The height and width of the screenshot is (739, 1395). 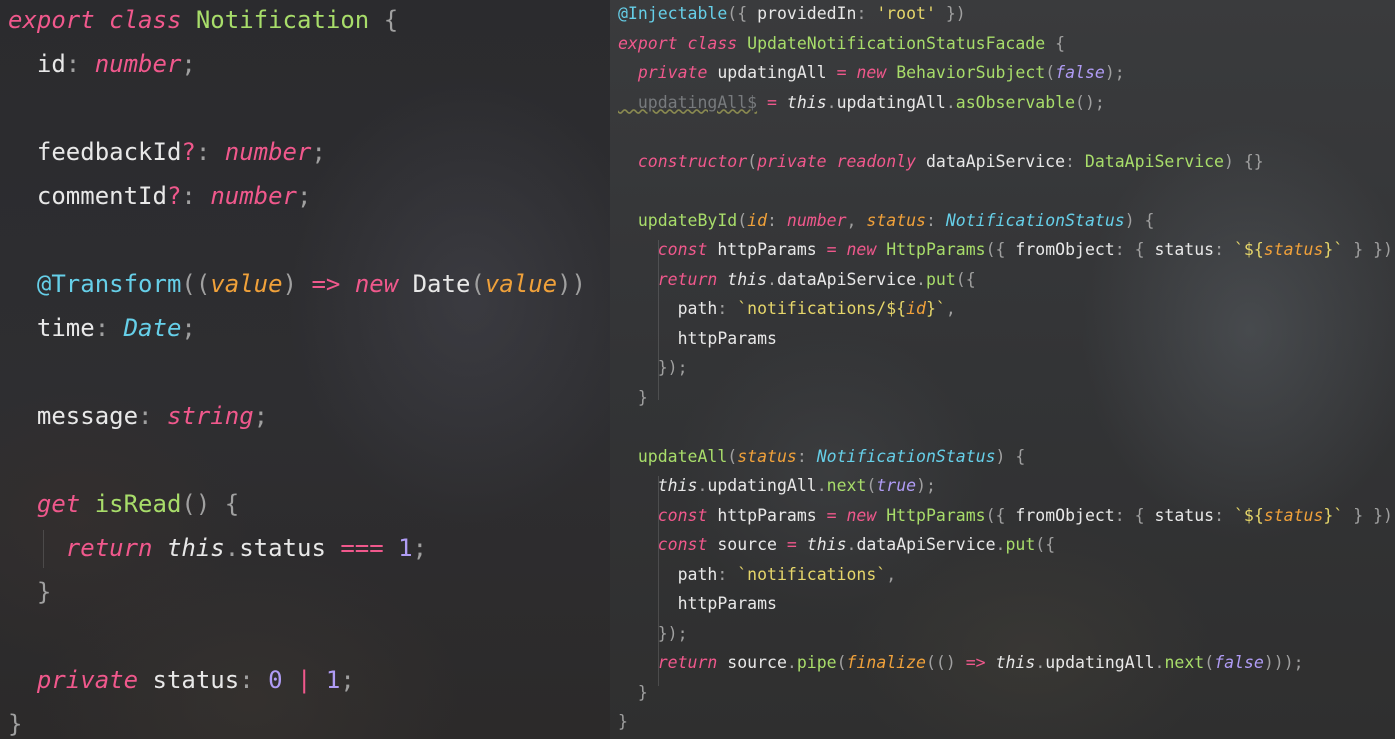 I want to click on code-token: ) {}, so click(x=1244, y=161).